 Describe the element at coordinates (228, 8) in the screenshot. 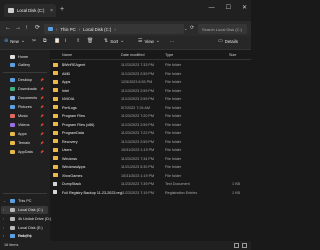

I see `maximize-button: ☐` at that location.